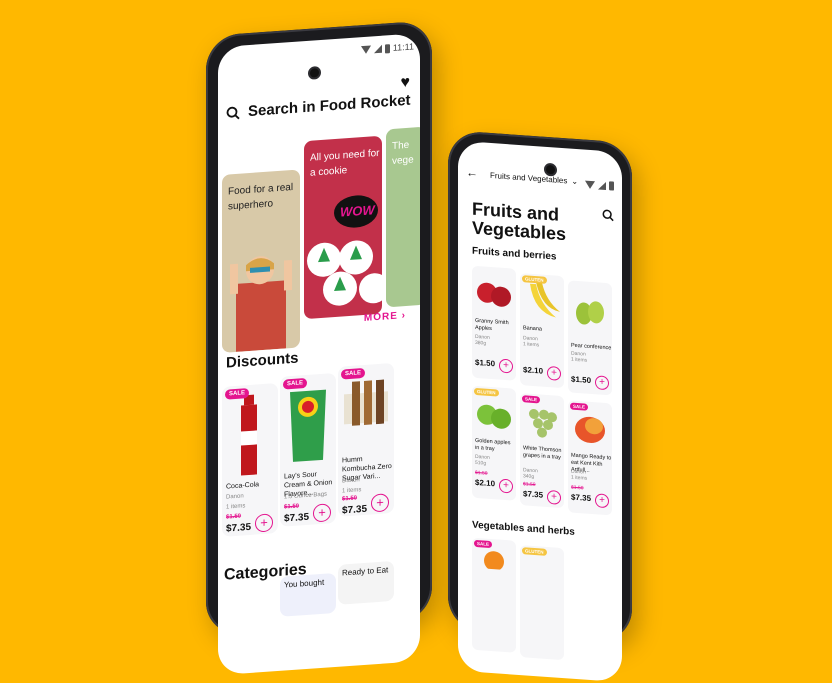 This screenshot has width=832, height=683. Describe the element at coordinates (523, 528) in the screenshot. I see `section-vegetables-herbs: Vegetables and herbs` at that location.